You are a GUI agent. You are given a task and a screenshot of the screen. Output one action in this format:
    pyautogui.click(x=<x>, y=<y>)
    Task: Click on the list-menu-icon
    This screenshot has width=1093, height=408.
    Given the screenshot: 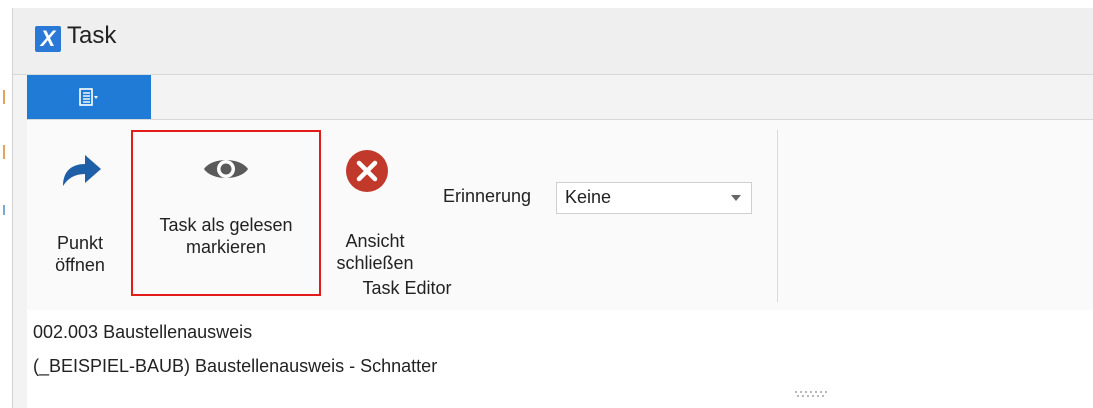 What is the action you would take?
    pyautogui.click(x=88, y=97)
    